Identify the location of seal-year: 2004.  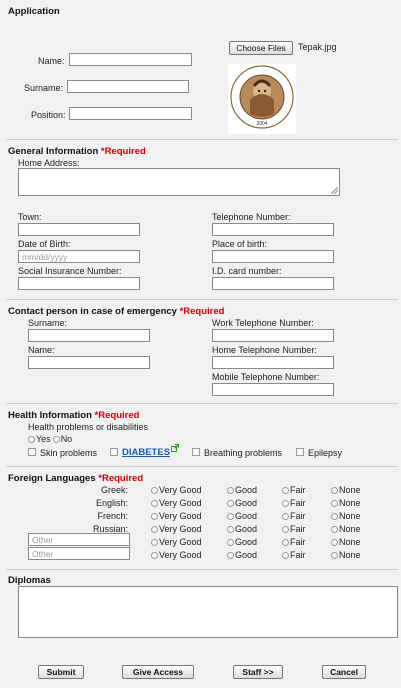
(262, 124).